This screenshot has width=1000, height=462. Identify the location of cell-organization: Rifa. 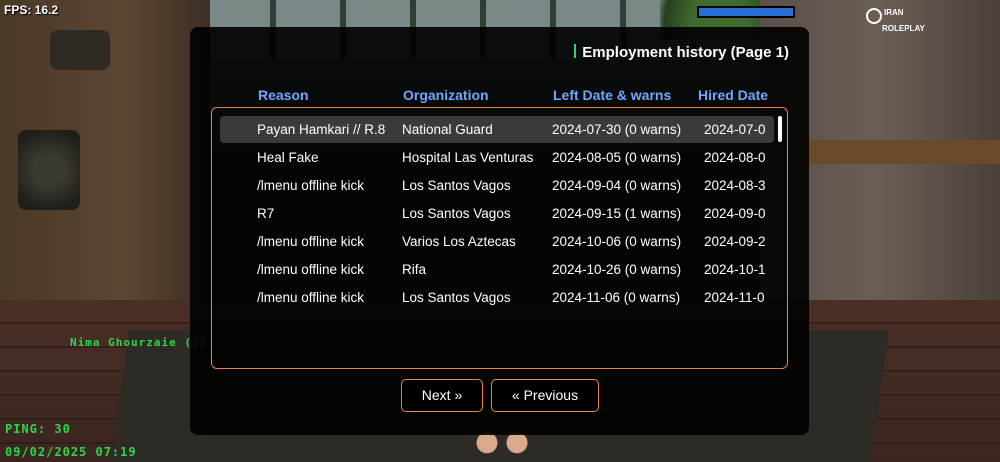
(414, 269).